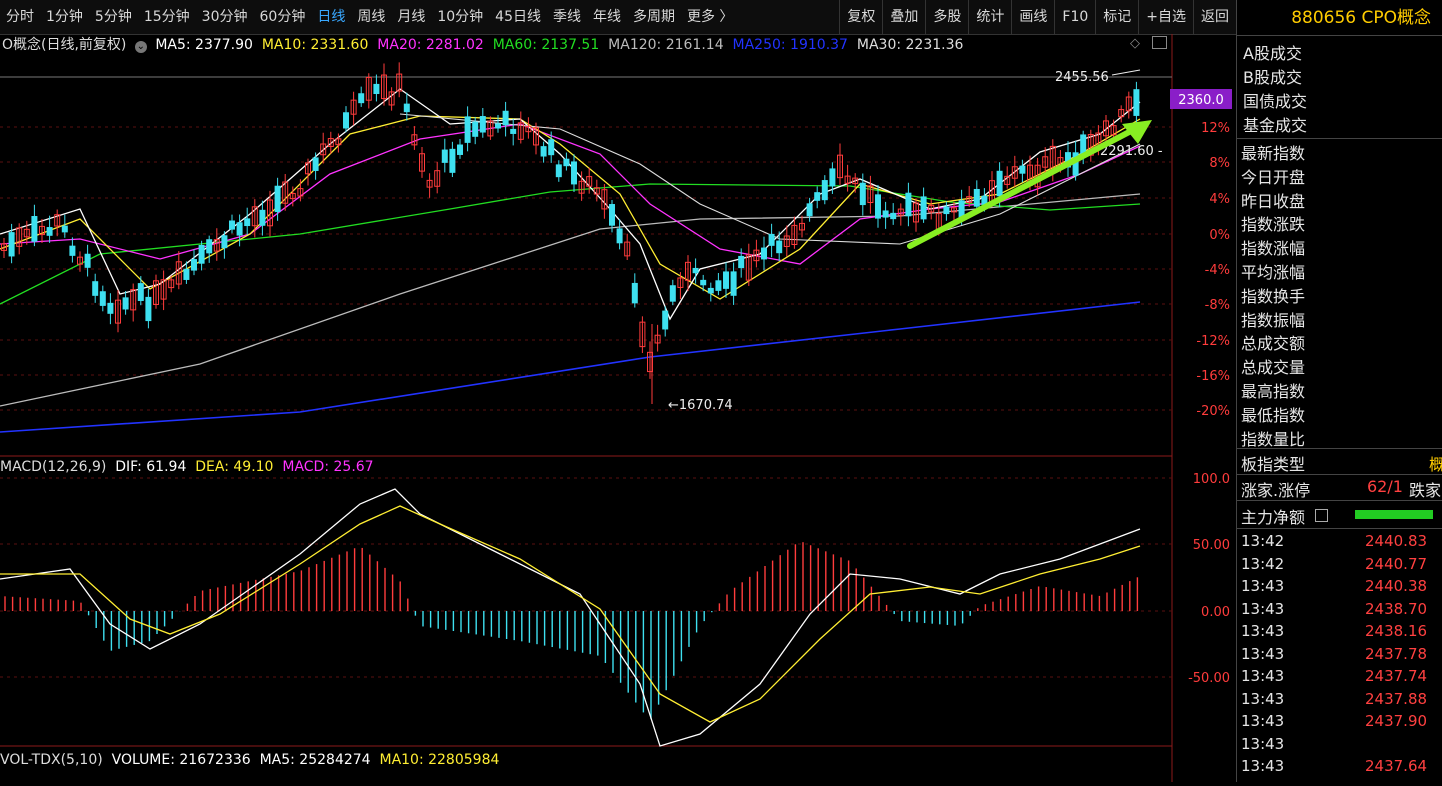 This screenshot has width=1442, height=786. I want to click on list-icon, so click(1321, 515).